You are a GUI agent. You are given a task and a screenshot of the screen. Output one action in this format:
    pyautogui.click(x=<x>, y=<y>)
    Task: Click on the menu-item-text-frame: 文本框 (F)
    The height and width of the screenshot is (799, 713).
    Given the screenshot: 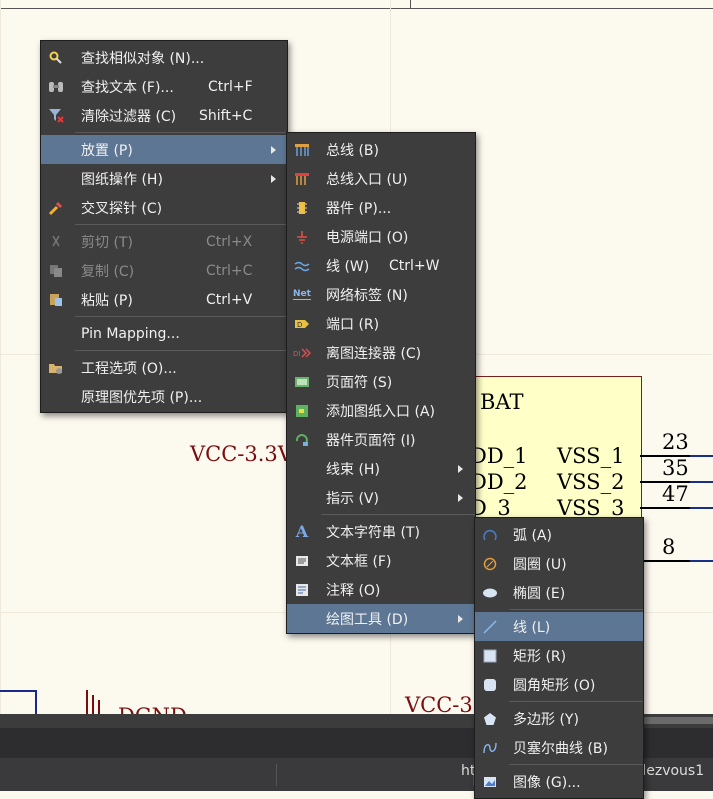 What is the action you would take?
    pyautogui.click(x=381, y=560)
    